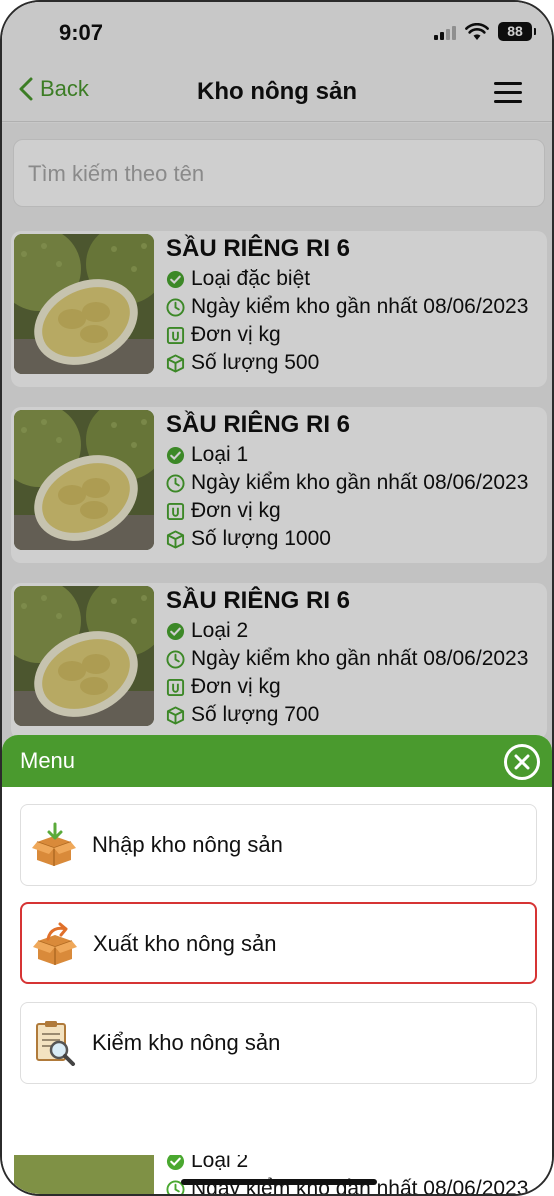  I want to click on menu-item-label: Kiểm kho nông sản, so click(186, 1042).